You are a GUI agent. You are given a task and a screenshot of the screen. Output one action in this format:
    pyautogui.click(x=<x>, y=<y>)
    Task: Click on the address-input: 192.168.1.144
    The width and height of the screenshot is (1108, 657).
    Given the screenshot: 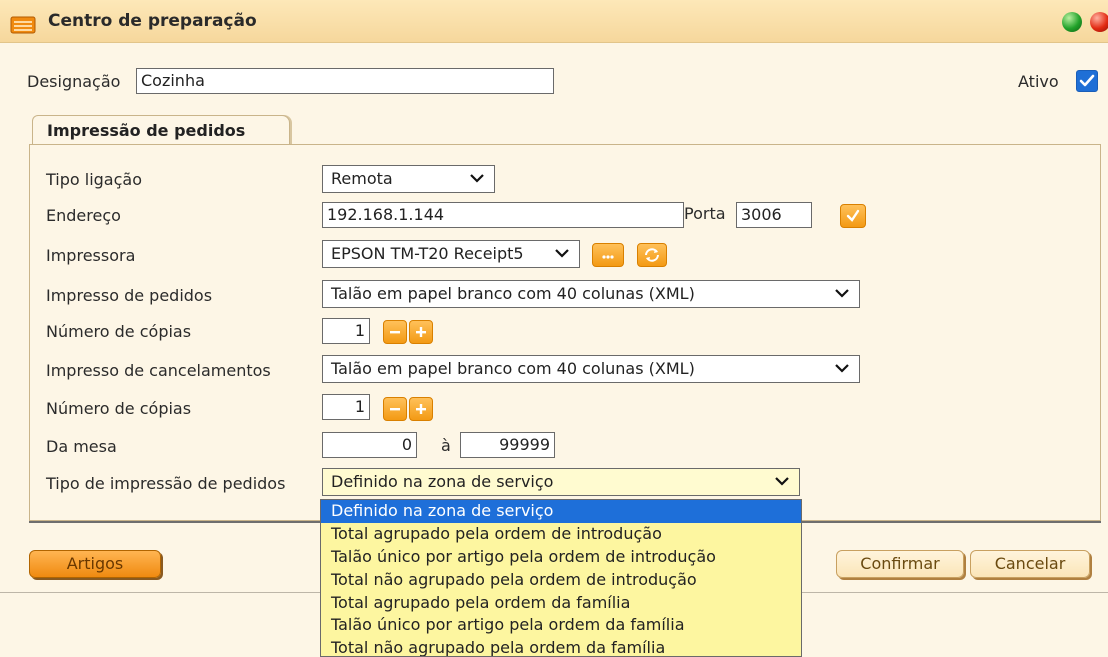 What is the action you would take?
    pyautogui.click(x=503, y=215)
    